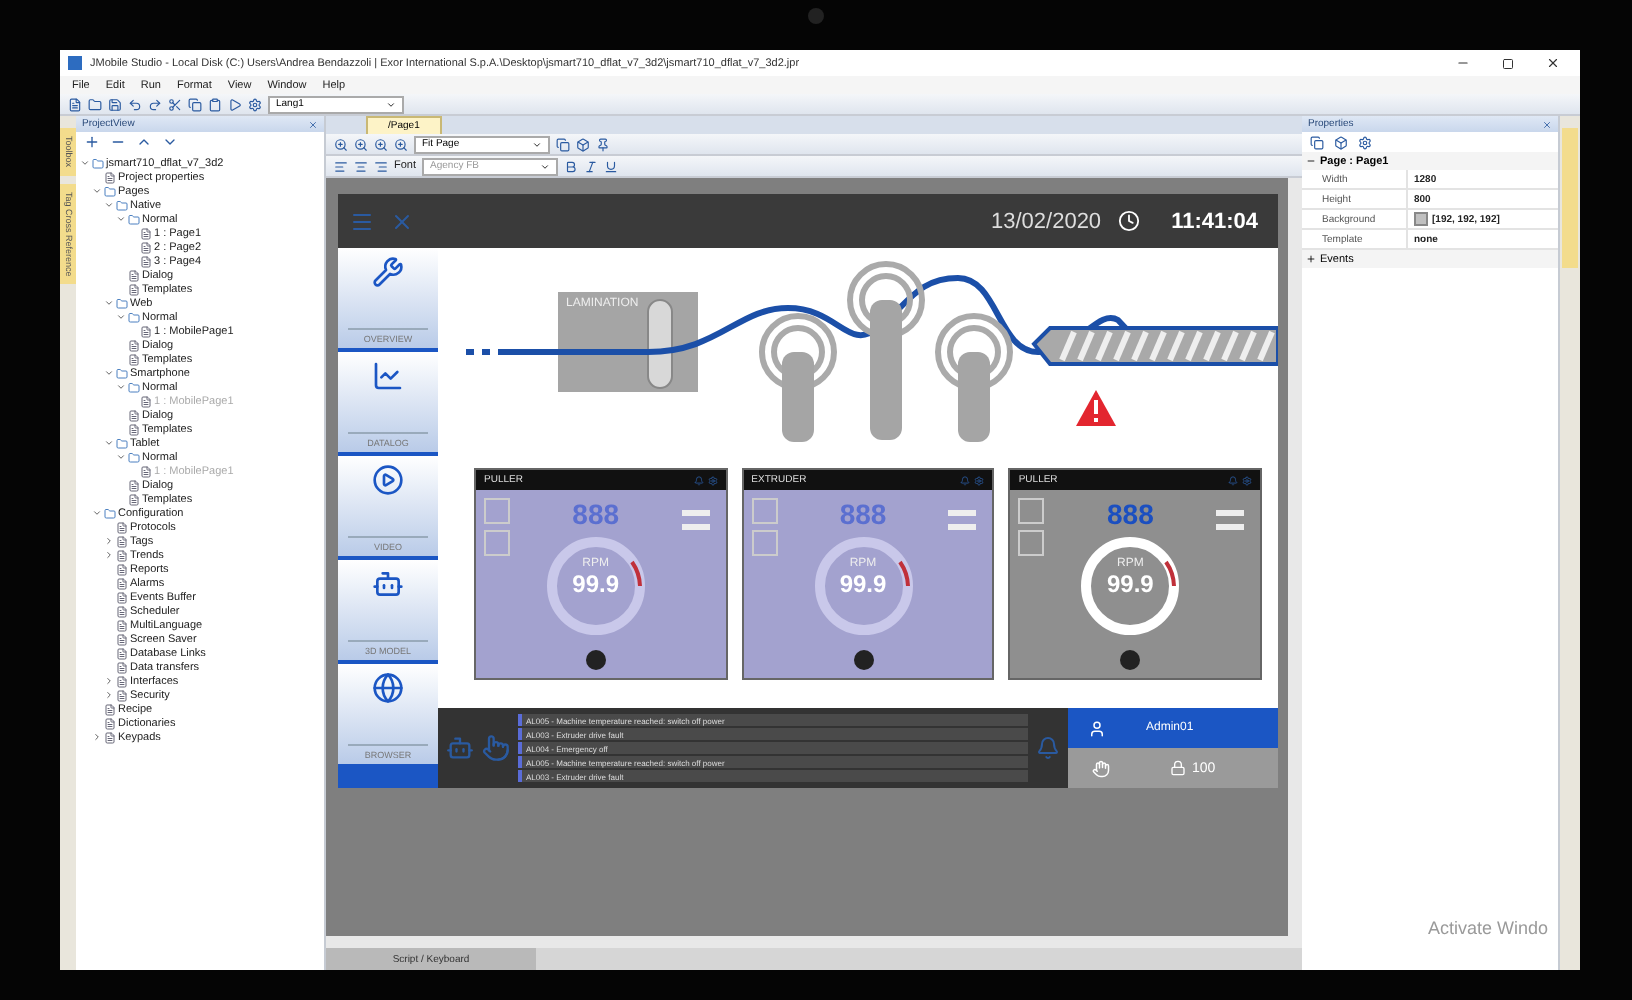 Image resolution: width=1632 pixels, height=1000 pixels. What do you see at coordinates (388, 376) in the screenshot?
I see `chart-icon` at bounding box center [388, 376].